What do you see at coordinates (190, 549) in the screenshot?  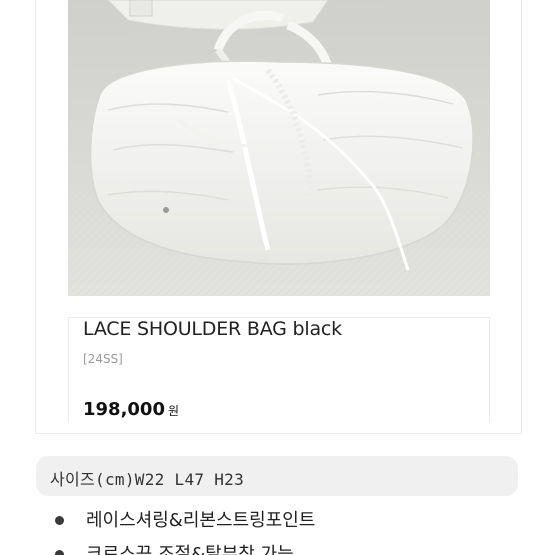 I see `feature-text: 크로스끈 조절&탈부착 가능` at bounding box center [190, 549].